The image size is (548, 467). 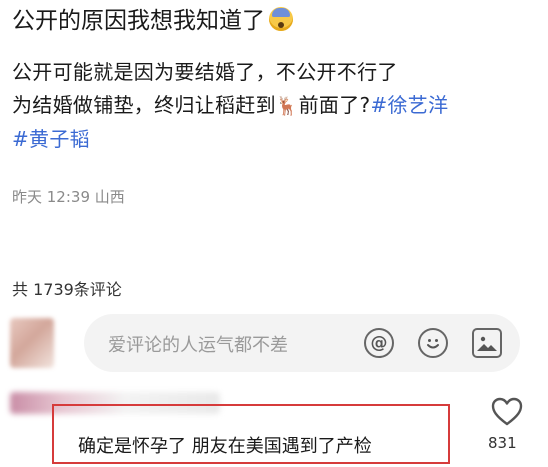 I want to click on comment-placeholder: 爱评论的人运气都不差, so click(x=198, y=345).